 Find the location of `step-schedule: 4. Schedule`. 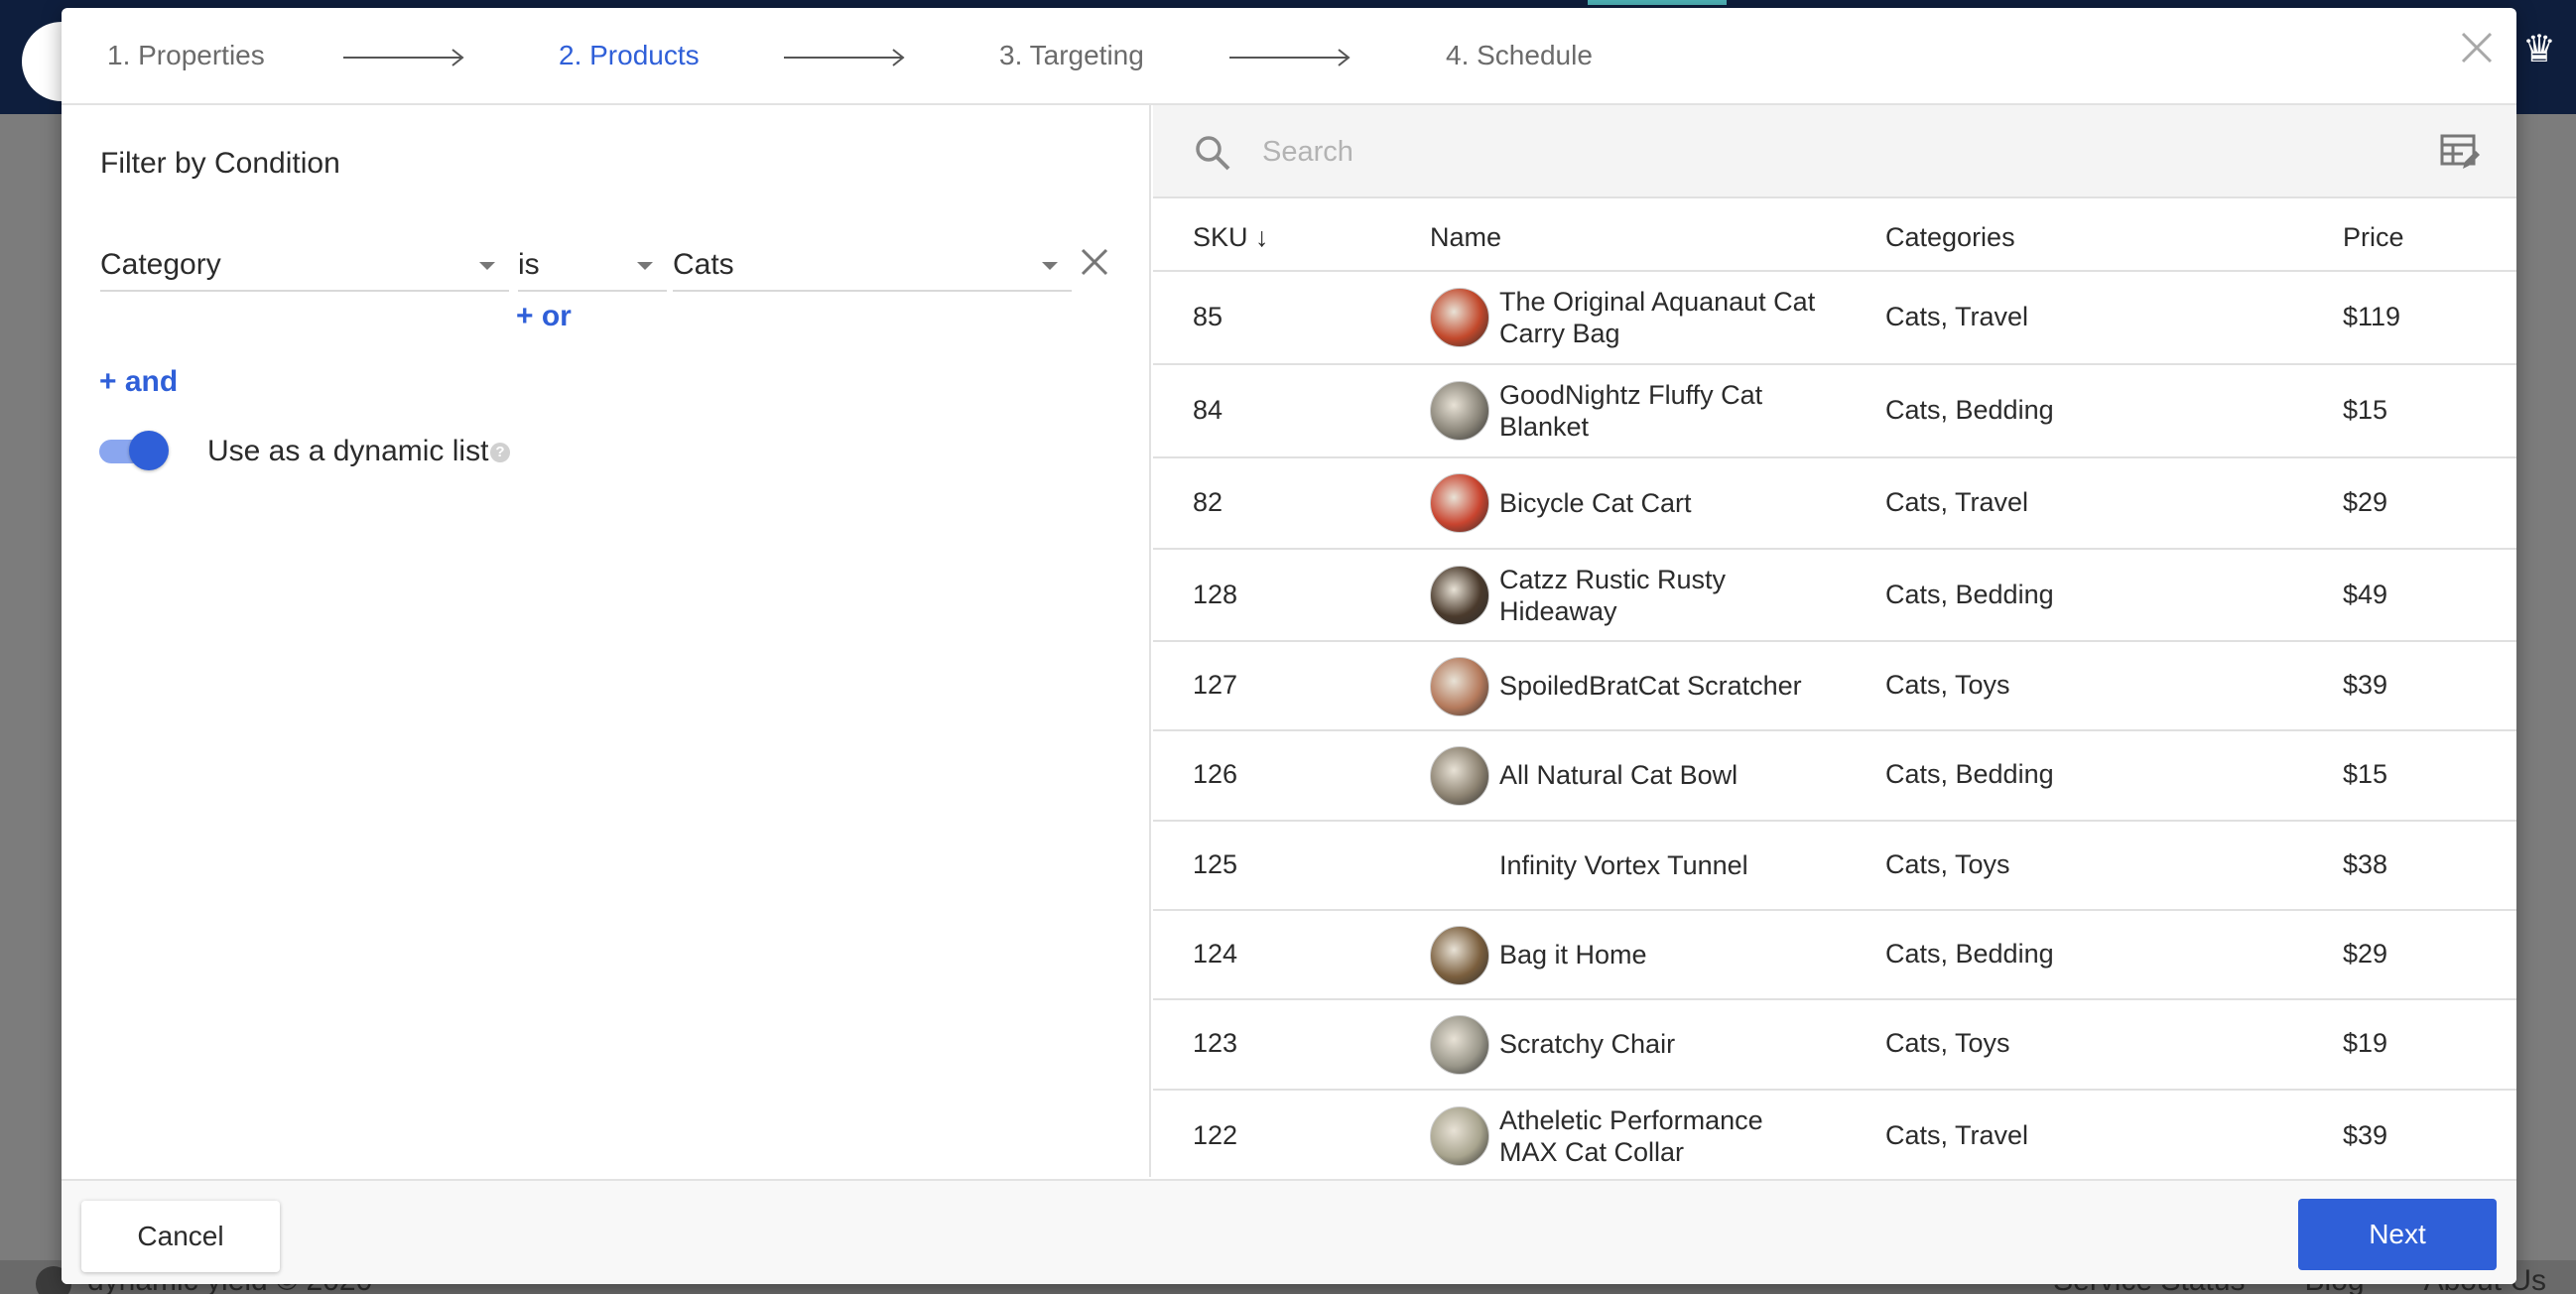

step-schedule: 4. Schedule is located at coordinates (1520, 55).